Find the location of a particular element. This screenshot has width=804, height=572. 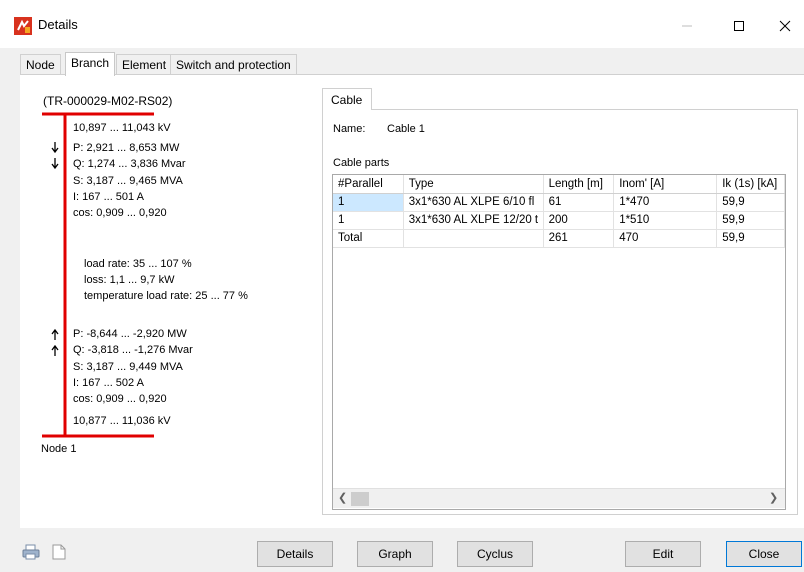

bottom-p: P: -8,644 ... -2,920 MW is located at coordinates (130, 334).